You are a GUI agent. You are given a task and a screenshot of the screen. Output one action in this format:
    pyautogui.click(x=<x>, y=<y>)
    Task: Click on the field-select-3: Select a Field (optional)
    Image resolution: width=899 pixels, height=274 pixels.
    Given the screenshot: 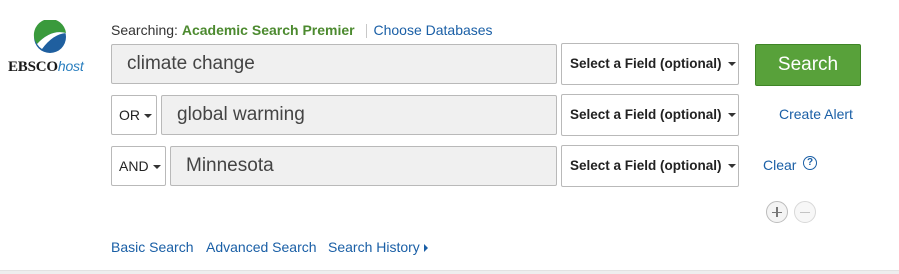 What is the action you would take?
    pyautogui.click(x=650, y=166)
    